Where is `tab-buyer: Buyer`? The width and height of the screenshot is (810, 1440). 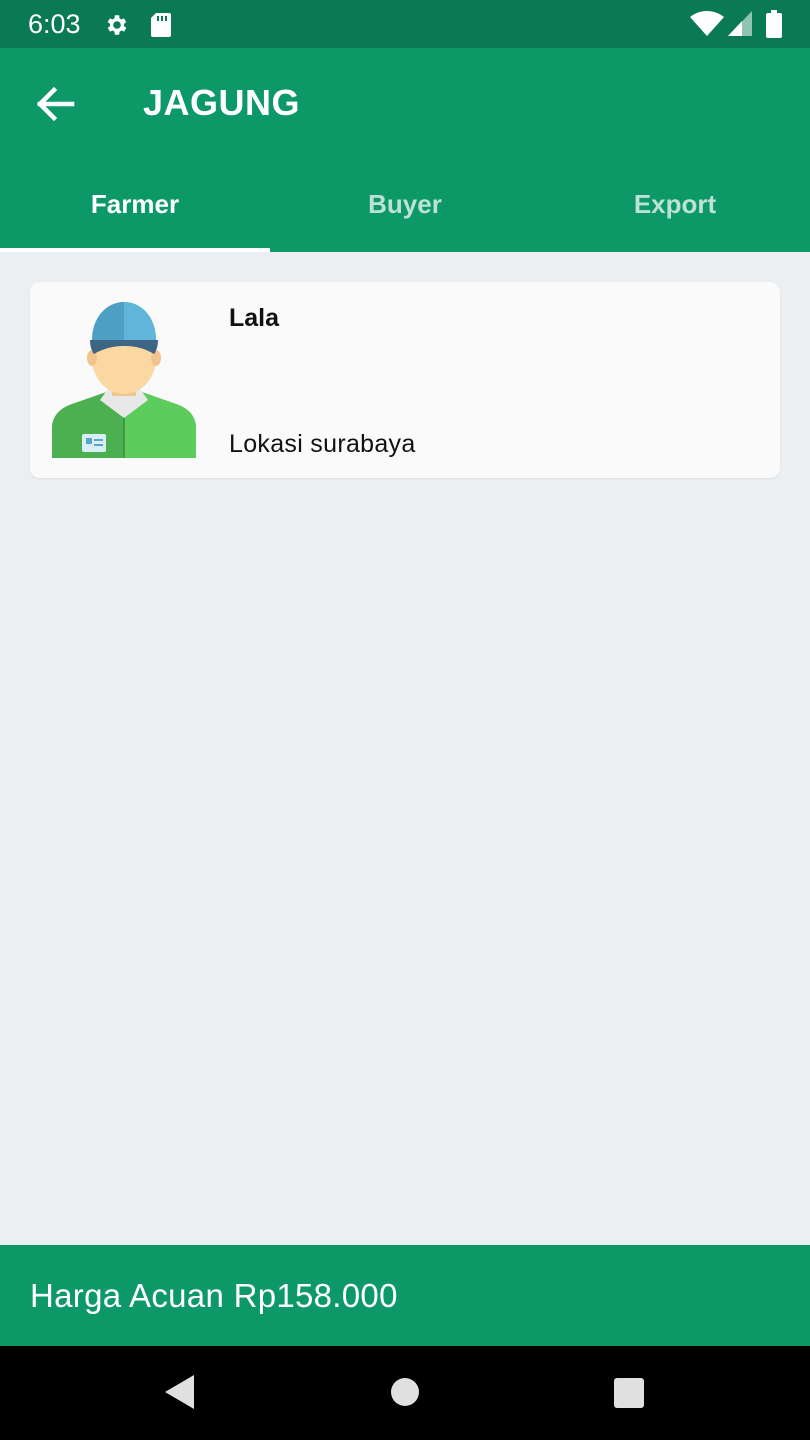 tab-buyer: Buyer is located at coordinates (405, 210).